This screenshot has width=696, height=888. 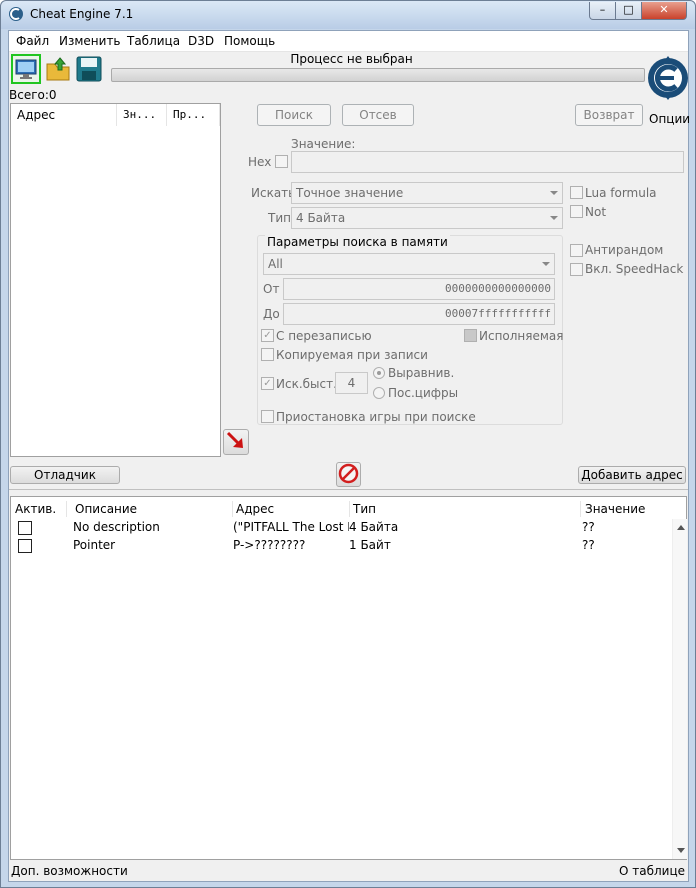 I want to click on hex-checkbox, so click(x=281, y=161).